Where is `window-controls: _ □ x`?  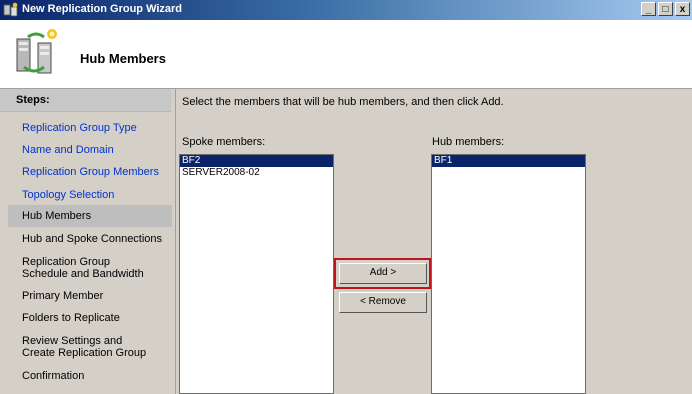
window-controls: _ □ x is located at coordinates (665, 9).